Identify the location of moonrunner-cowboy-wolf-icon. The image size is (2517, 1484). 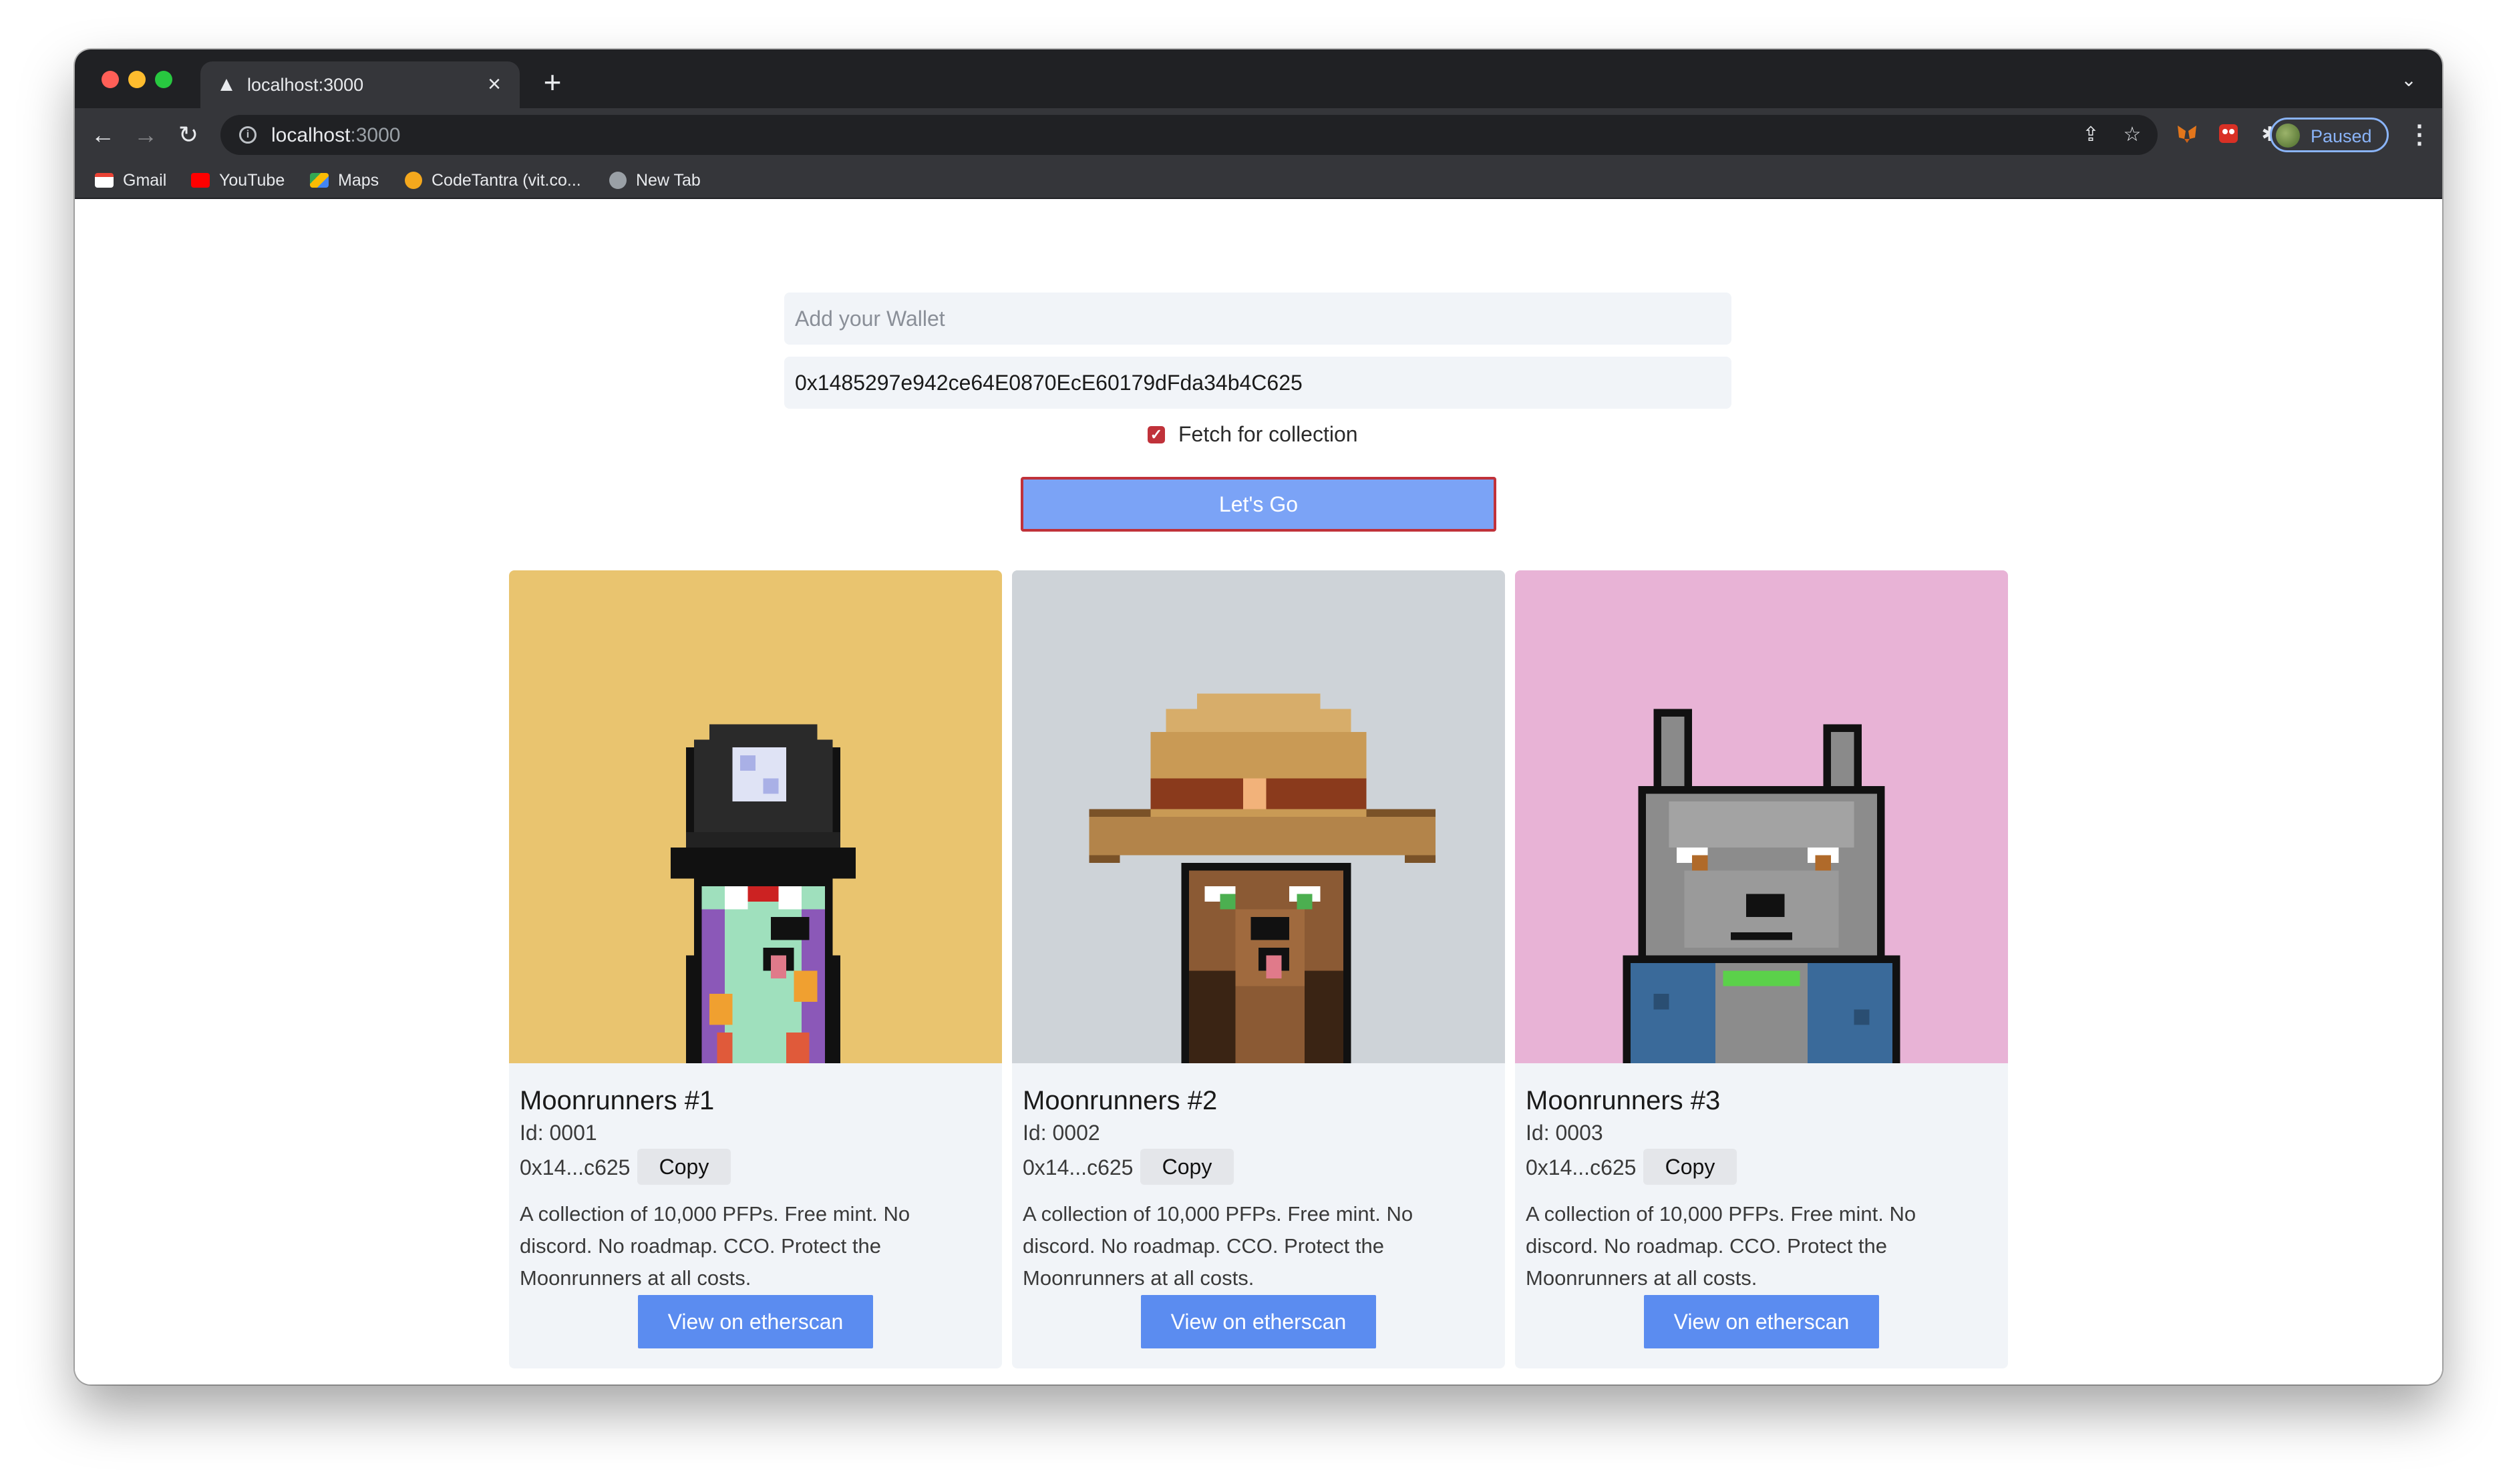
(1258, 817).